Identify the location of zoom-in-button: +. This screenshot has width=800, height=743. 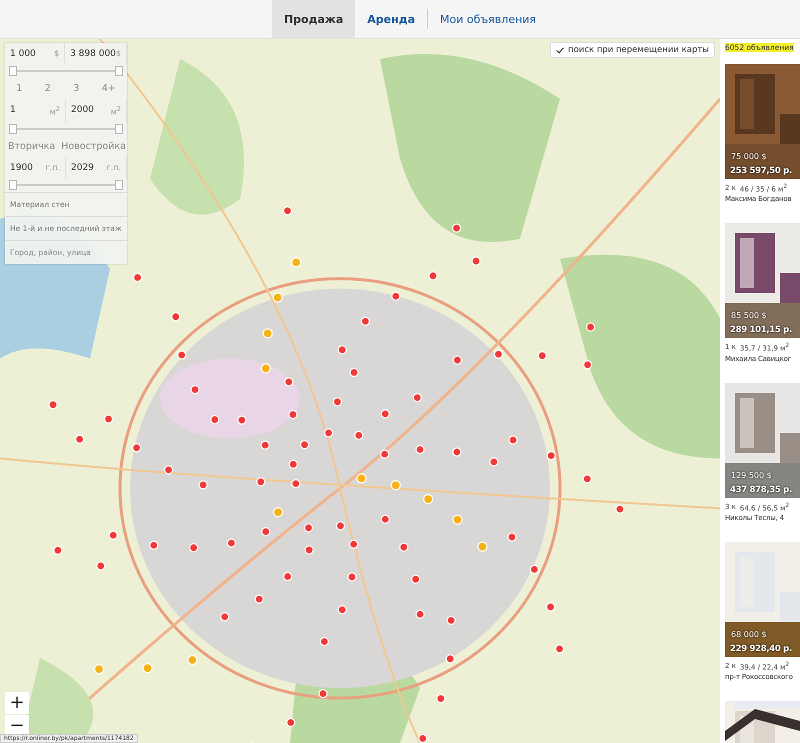
(17, 703).